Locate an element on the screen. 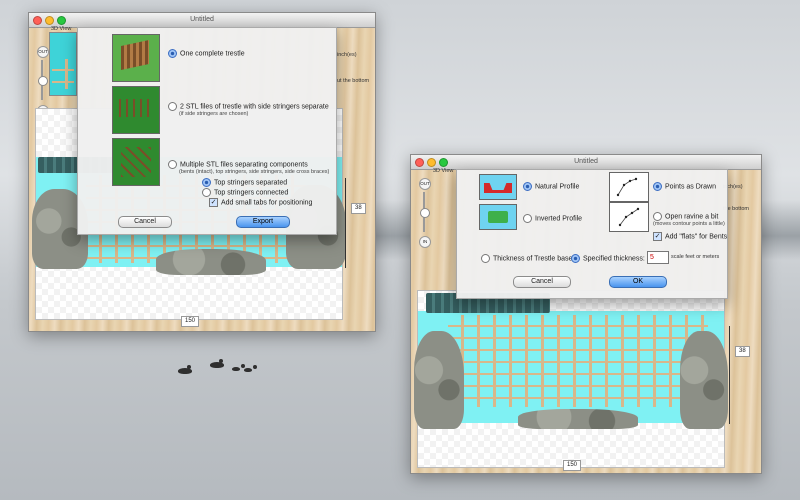  thickness-base-label: Thickness of Trestle base is located at coordinates (533, 259).